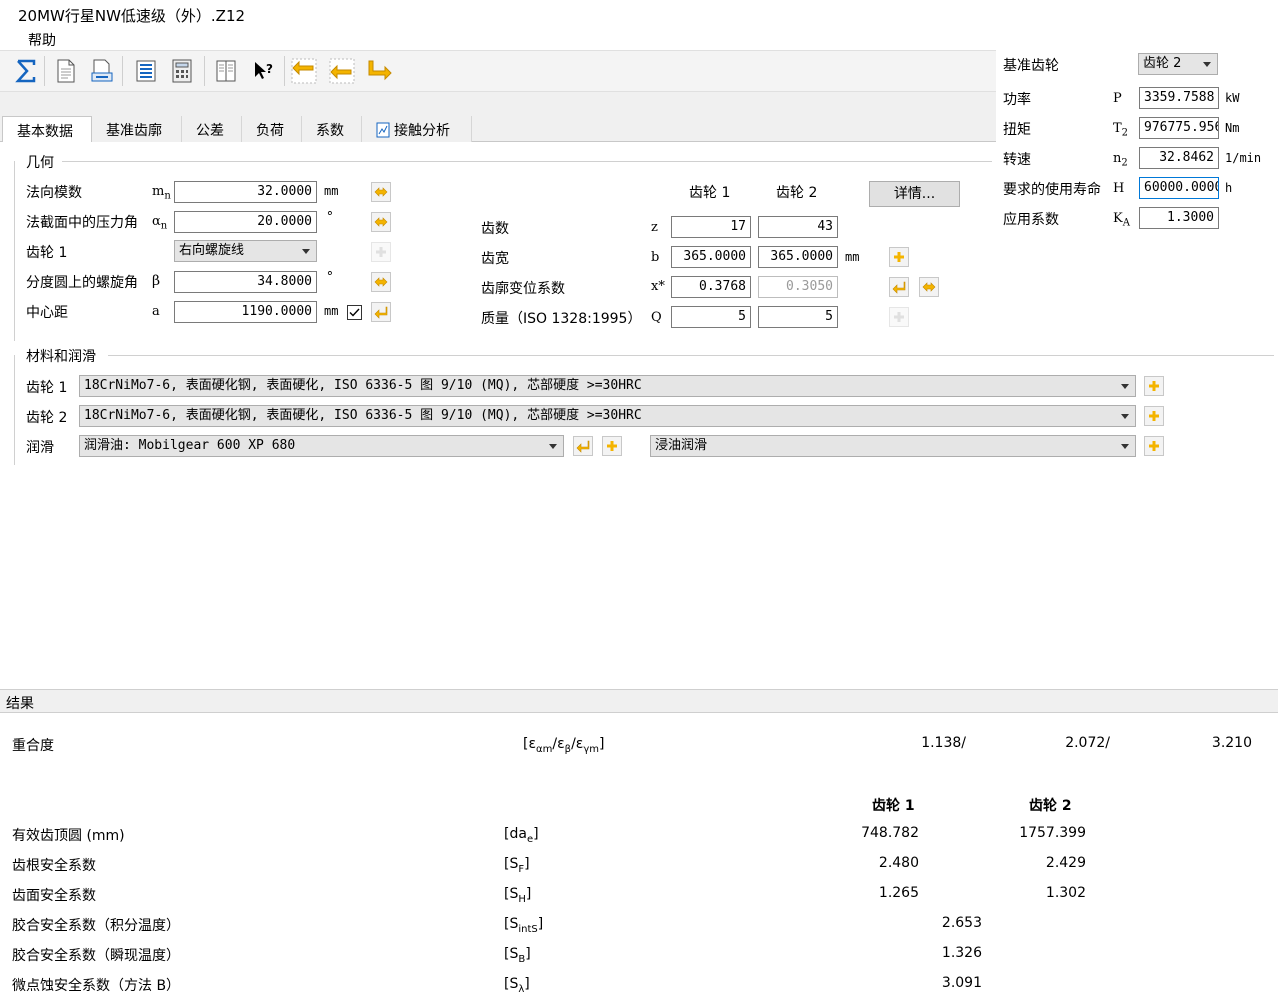 The image size is (1278, 1006). I want to click on help-cursor-icon: ?, so click(264, 71).